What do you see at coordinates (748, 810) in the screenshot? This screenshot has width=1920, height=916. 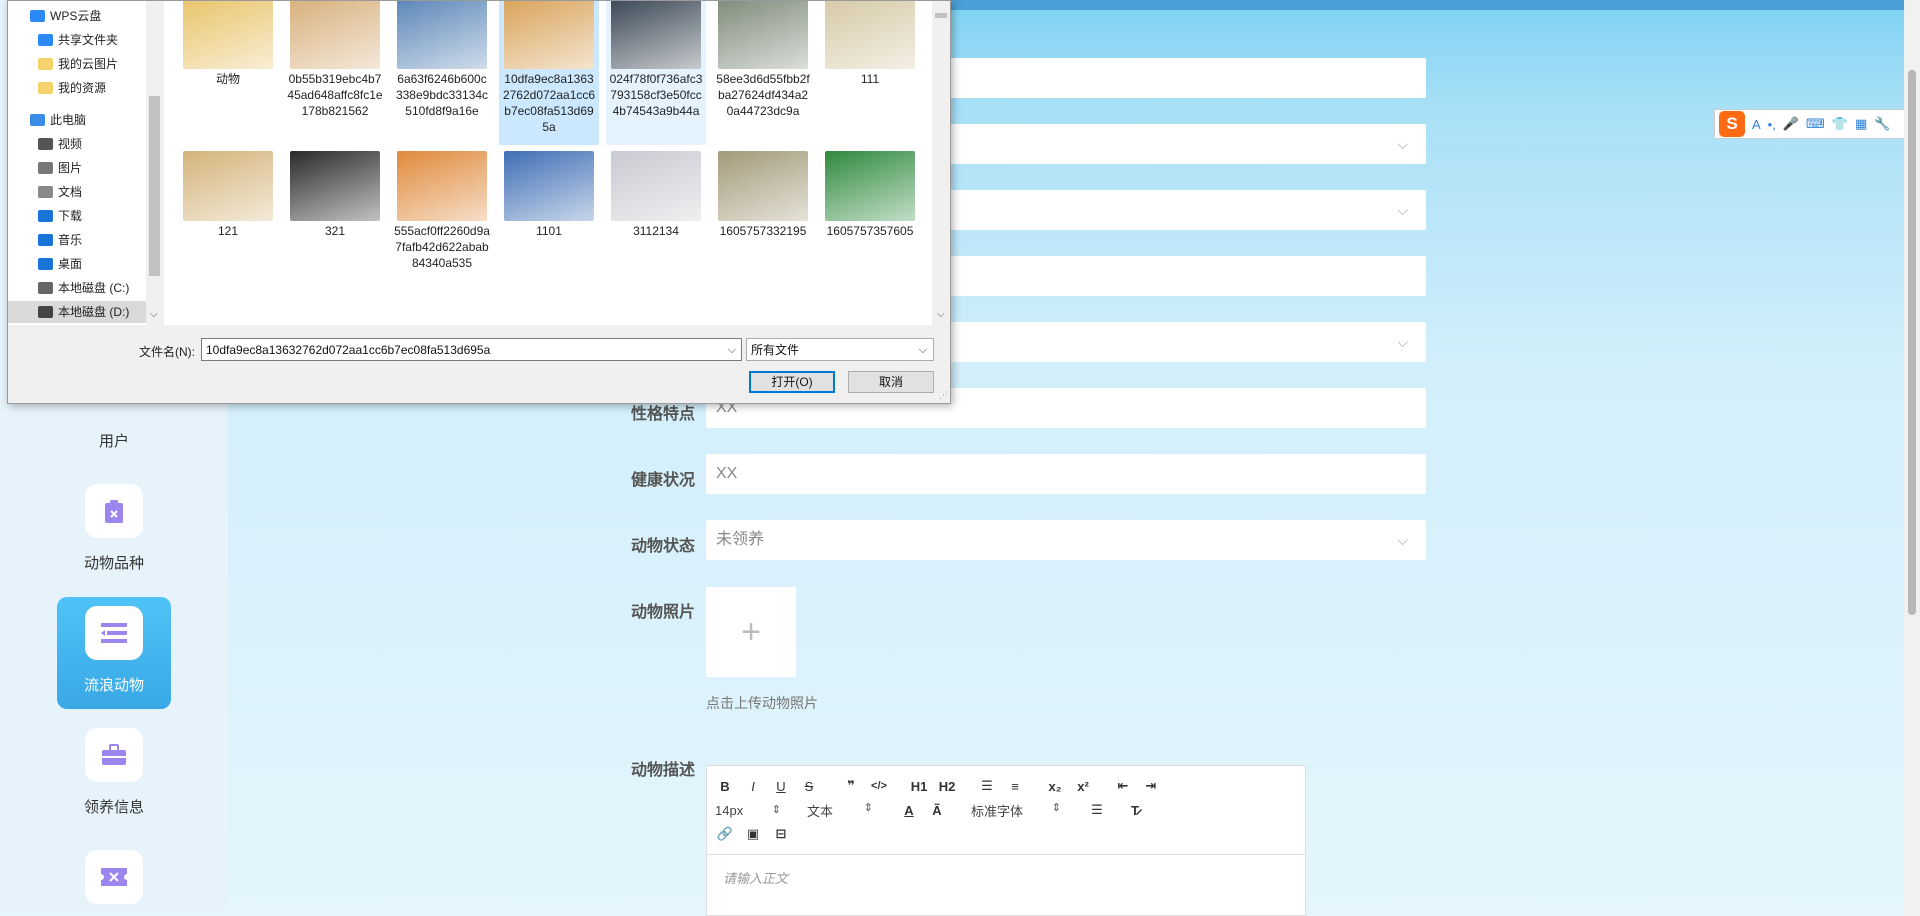 I see `font-size-select: 14px` at bounding box center [748, 810].